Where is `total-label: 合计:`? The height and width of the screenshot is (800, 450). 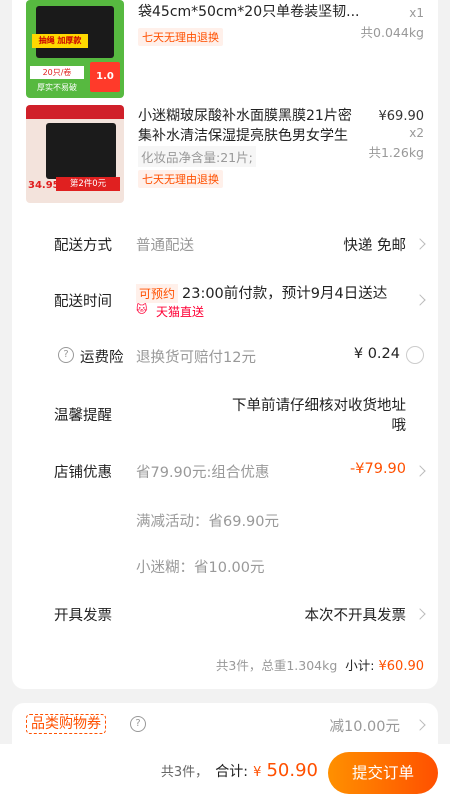 total-label: 合计: is located at coordinates (231, 772).